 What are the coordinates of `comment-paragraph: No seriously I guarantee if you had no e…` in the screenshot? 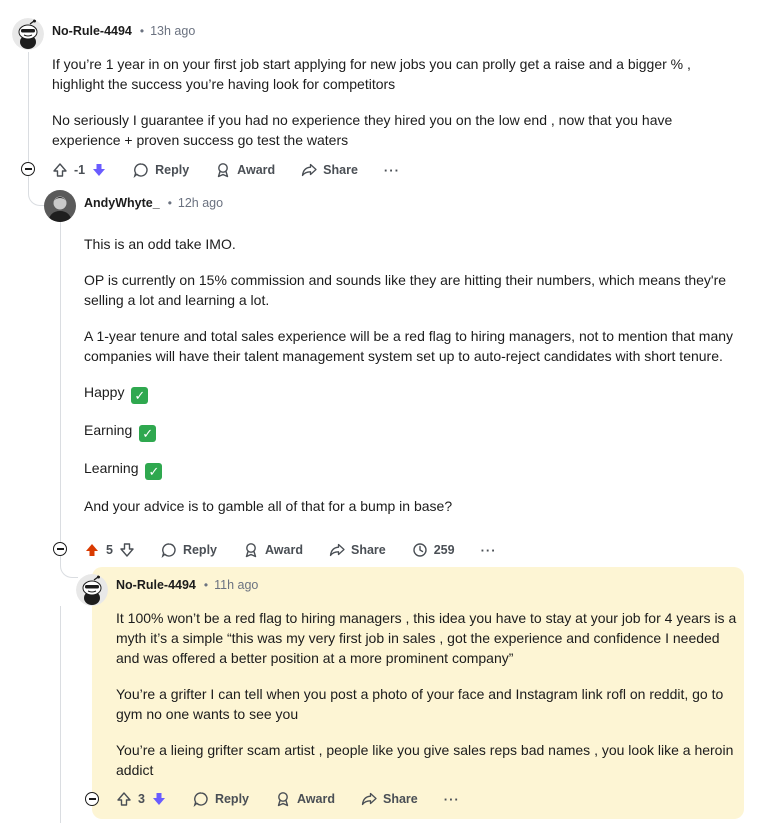 It's located at (362, 130).